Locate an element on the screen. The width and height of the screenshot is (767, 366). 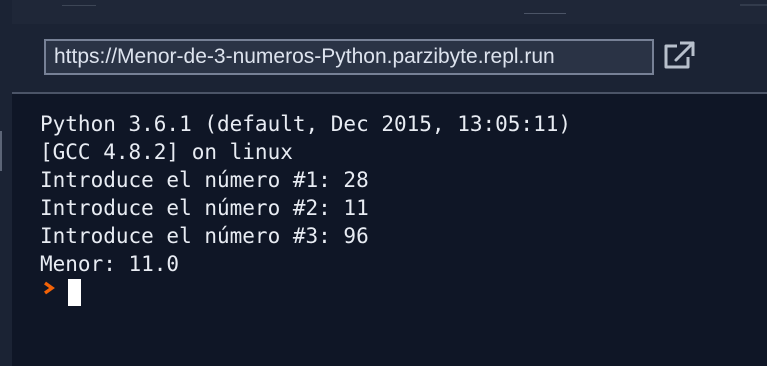
left-gutter is located at coordinates (6, 183).